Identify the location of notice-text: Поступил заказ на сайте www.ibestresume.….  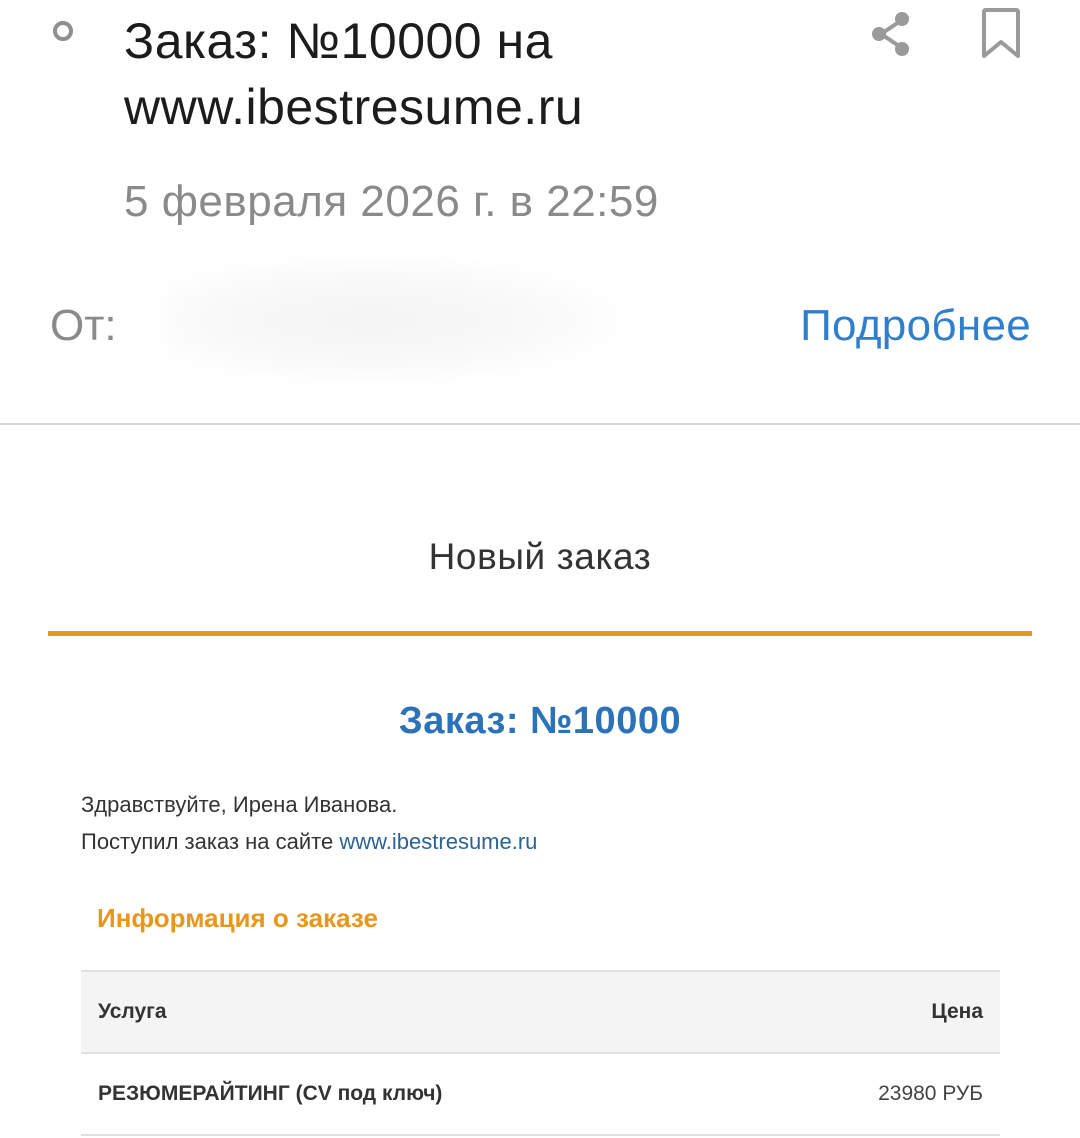
(309, 842).